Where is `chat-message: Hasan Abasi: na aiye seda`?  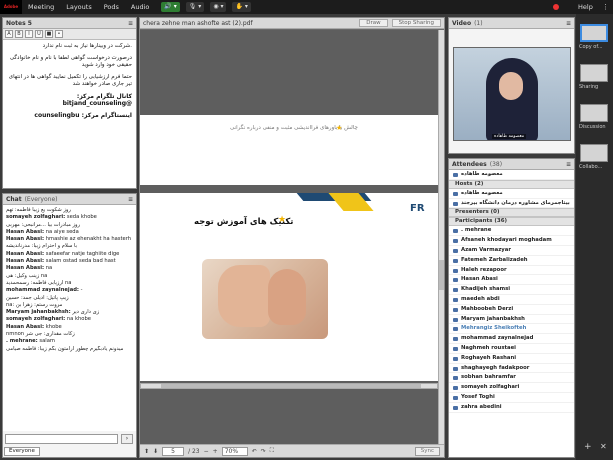
chat-message: Hasan Abasi: na aiye seda is located at coordinates (69, 232).